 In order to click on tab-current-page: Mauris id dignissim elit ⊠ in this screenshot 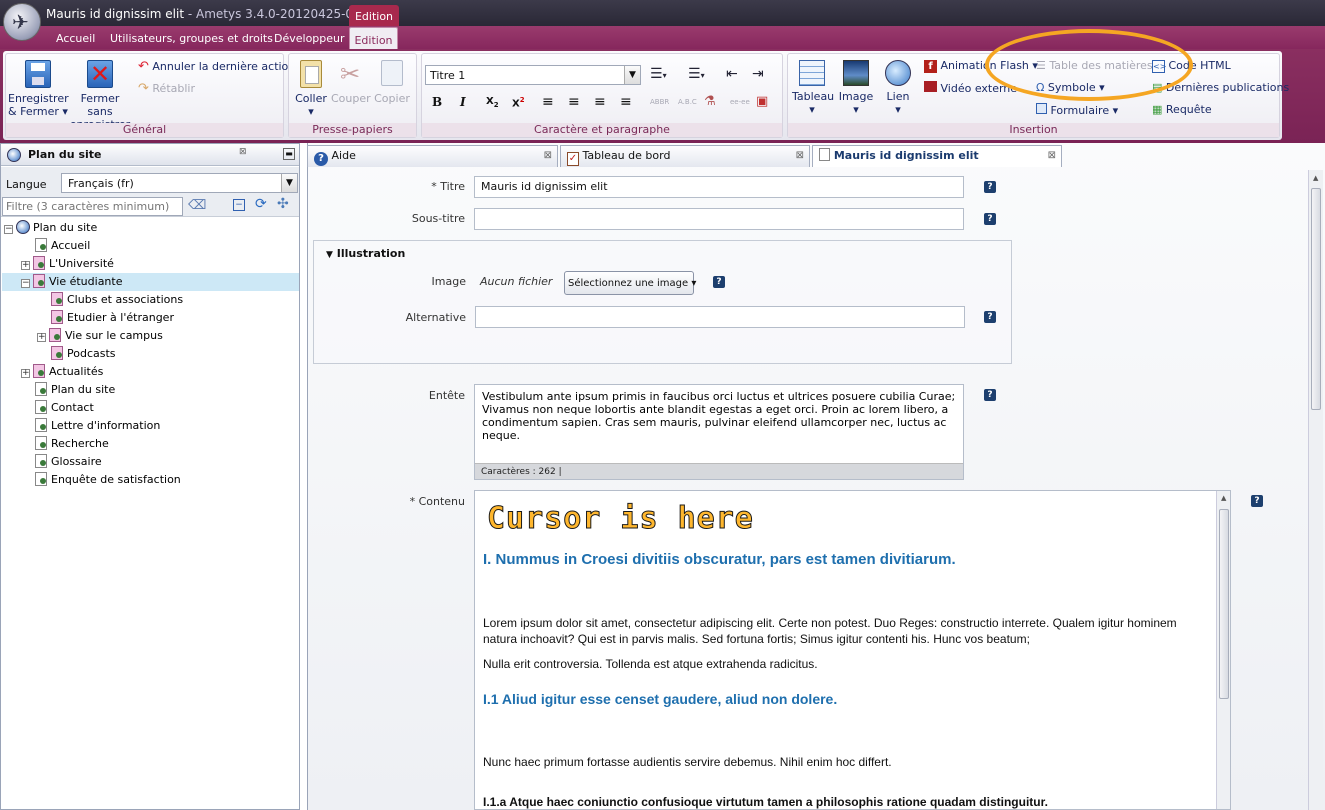, I will do `click(937, 156)`.